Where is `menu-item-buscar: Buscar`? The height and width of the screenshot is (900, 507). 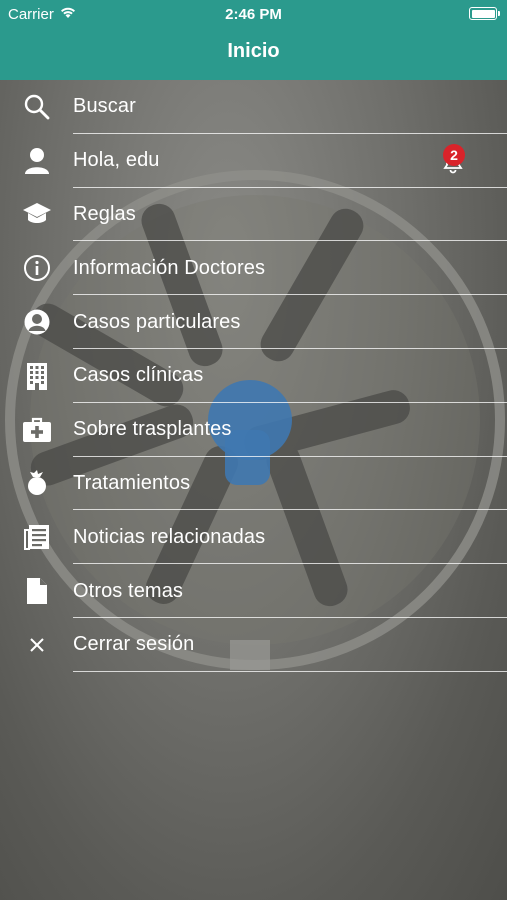
menu-item-buscar: Buscar is located at coordinates (253, 107).